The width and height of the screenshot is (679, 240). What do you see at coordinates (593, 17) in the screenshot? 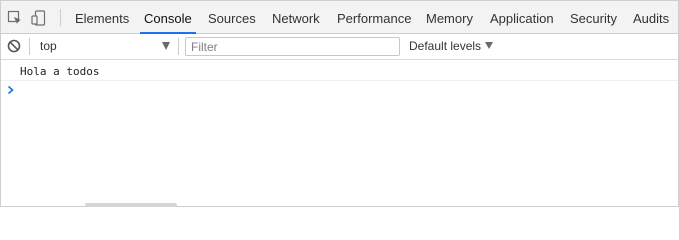
I see `tab-security: Security` at bounding box center [593, 17].